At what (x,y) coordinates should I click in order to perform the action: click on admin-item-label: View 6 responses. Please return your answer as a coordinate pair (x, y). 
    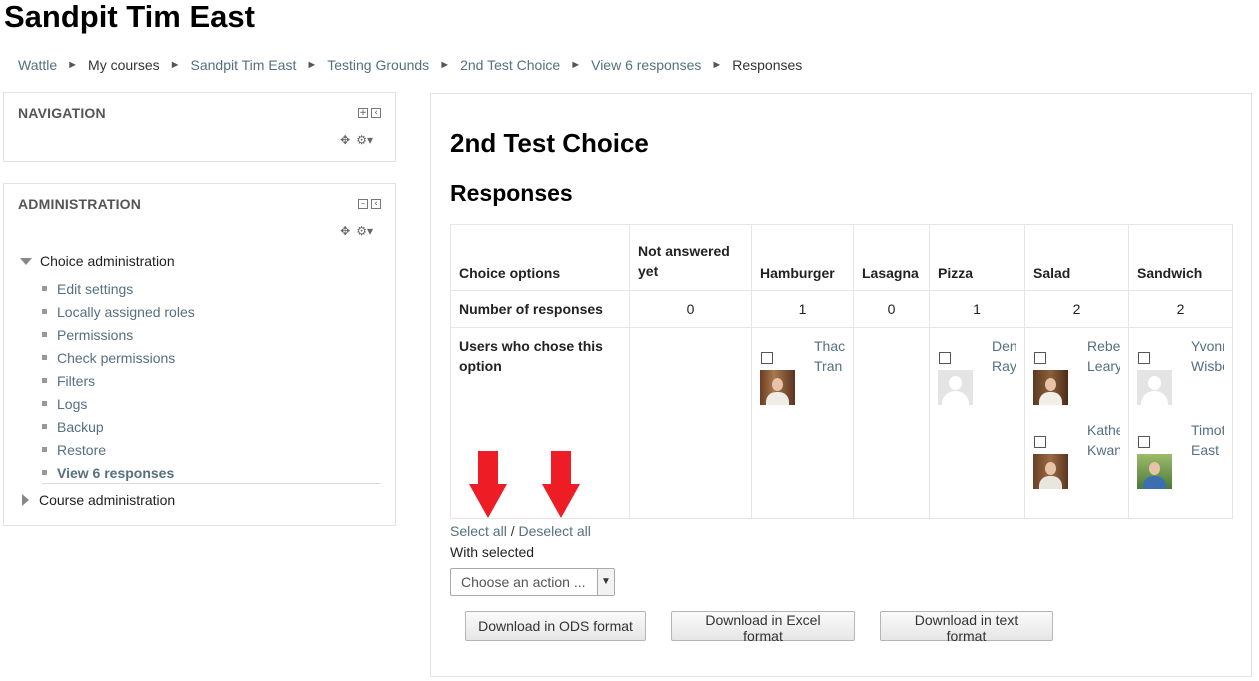
    Looking at the image, I should click on (115, 473).